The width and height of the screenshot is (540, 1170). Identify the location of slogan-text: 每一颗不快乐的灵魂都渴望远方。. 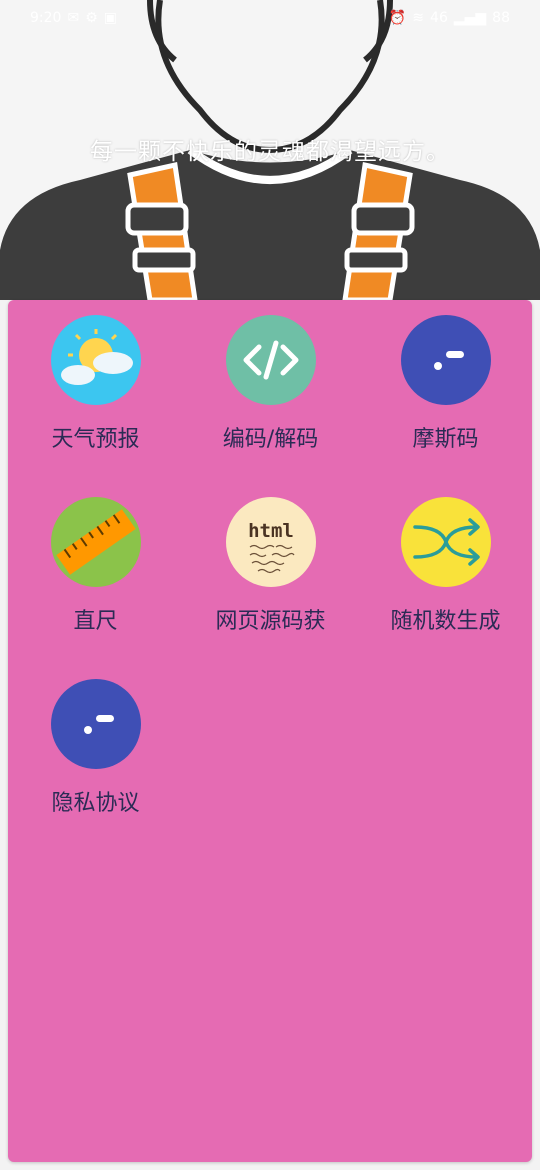
(270, 152).